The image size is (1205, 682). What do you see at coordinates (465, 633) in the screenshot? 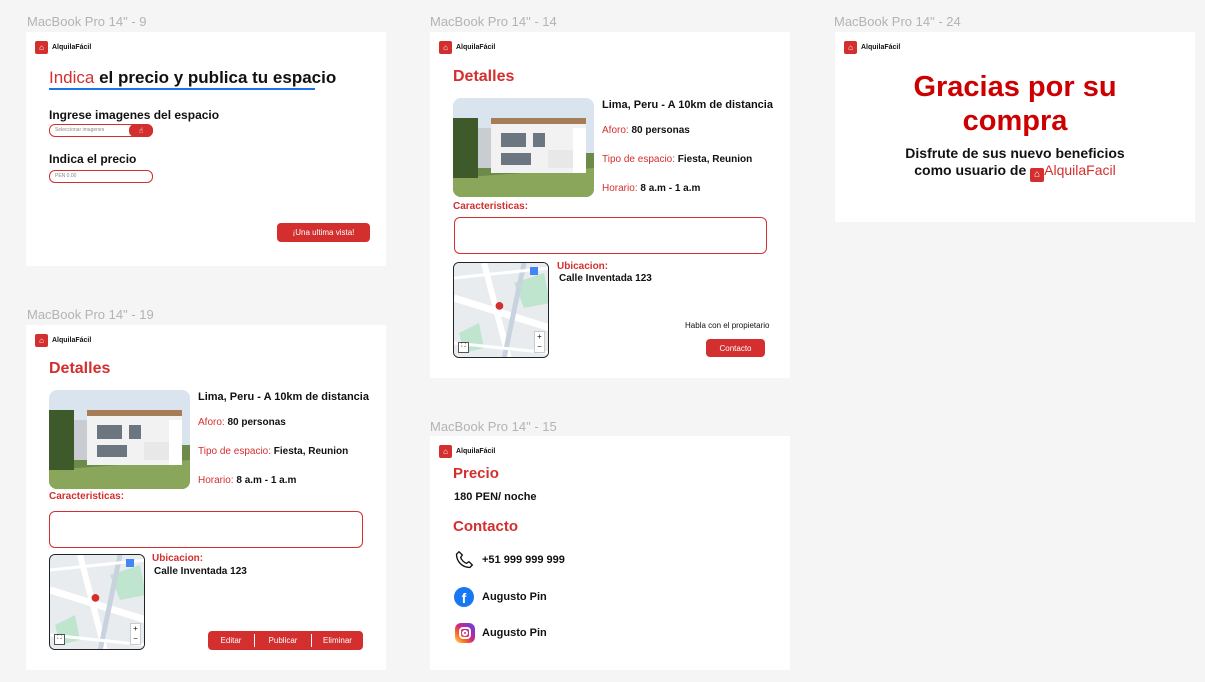
I see `instagram-icon` at bounding box center [465, 633].